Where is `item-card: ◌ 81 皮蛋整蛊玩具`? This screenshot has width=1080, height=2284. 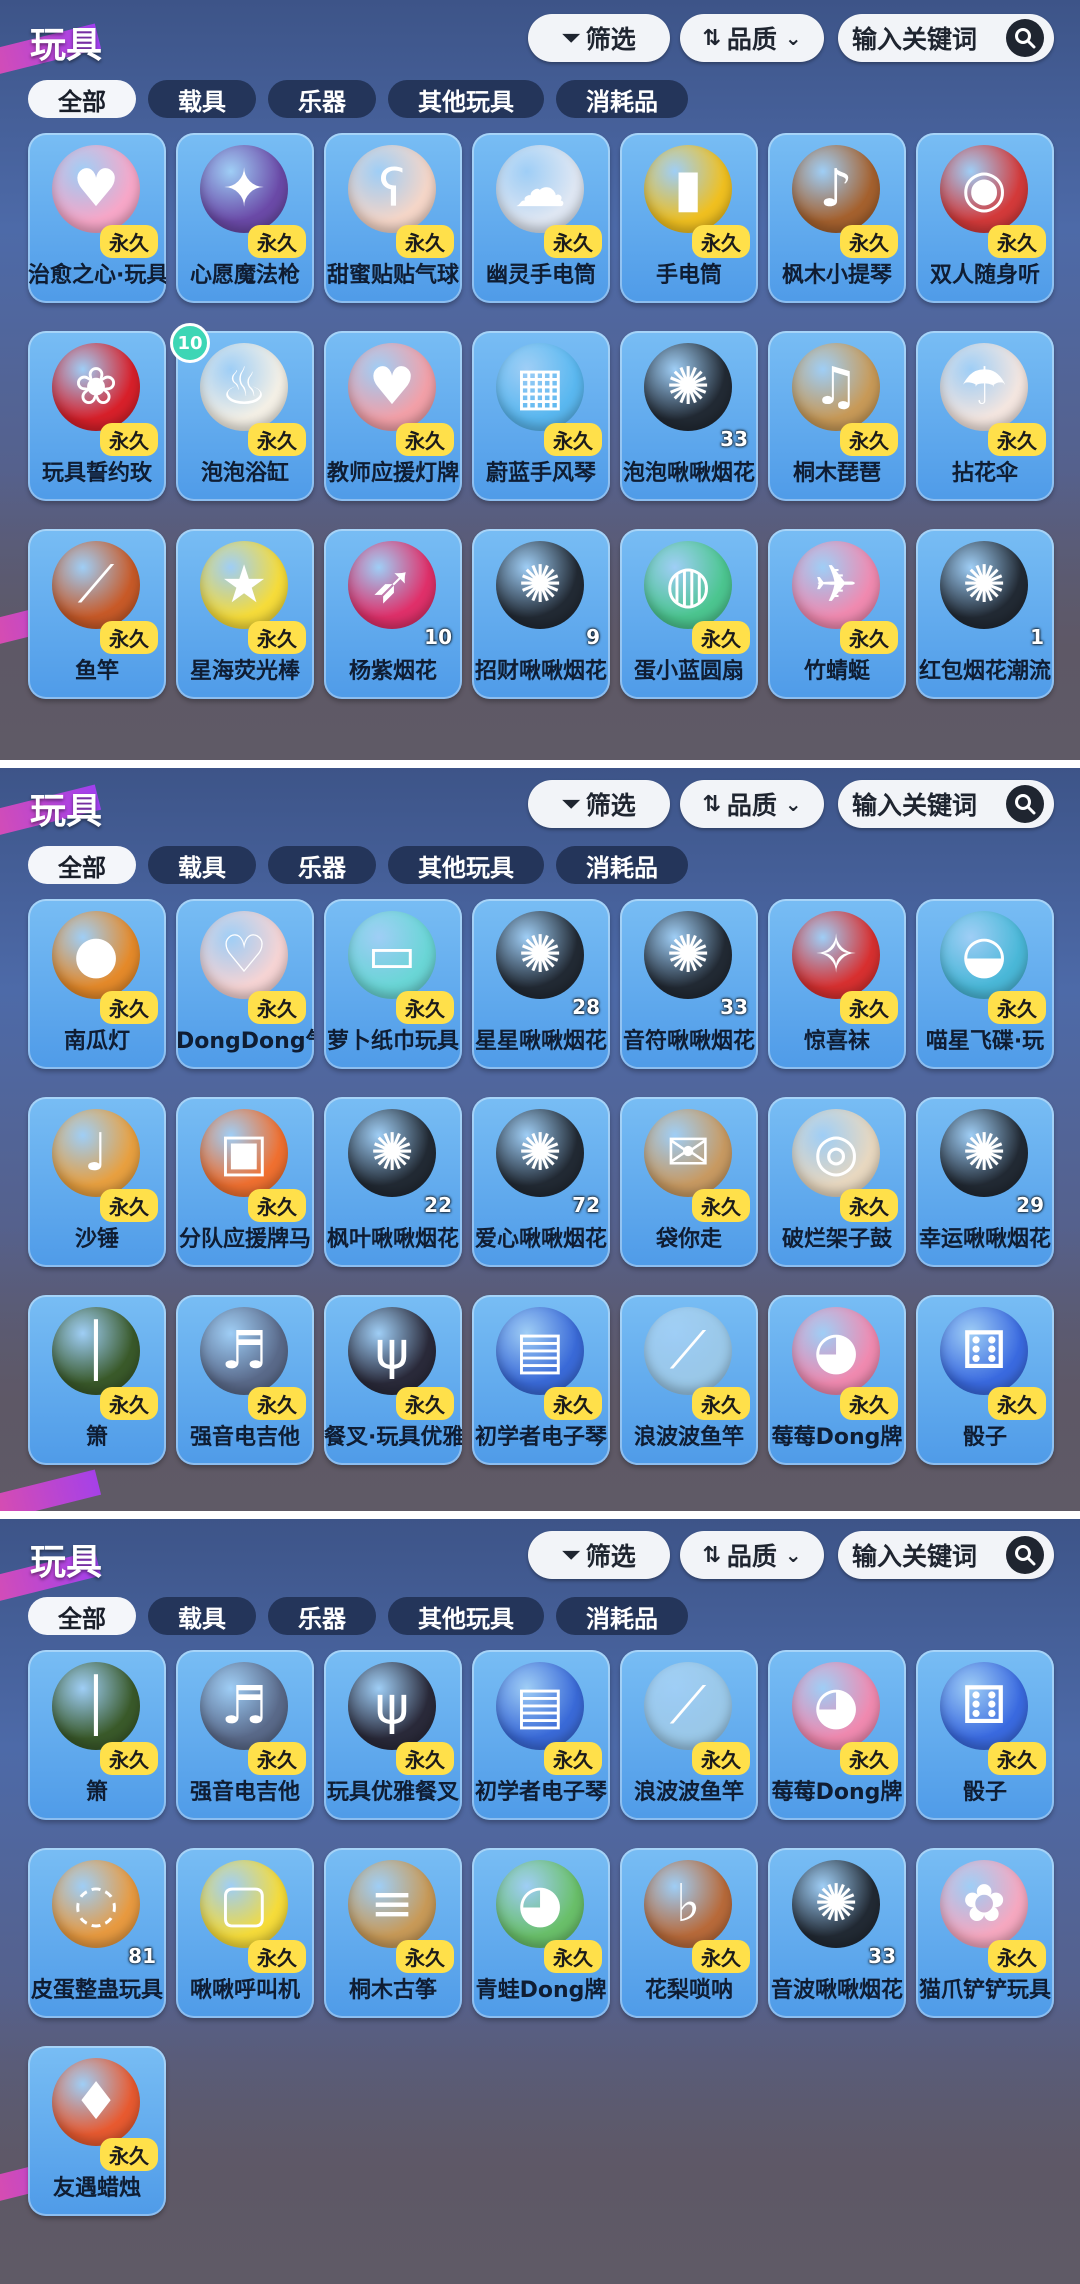 item-card: ◌ 81 皮蛋整蛊玩具 is located at coordinates (97, 1933).